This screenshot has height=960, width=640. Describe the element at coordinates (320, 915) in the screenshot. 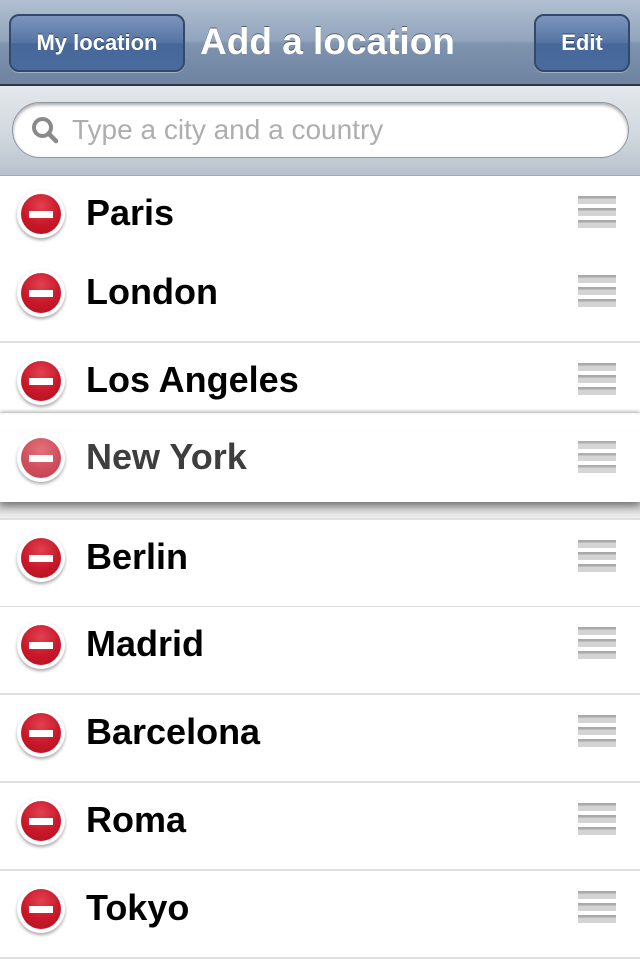

I see `location-row: Tokyo` at that location.